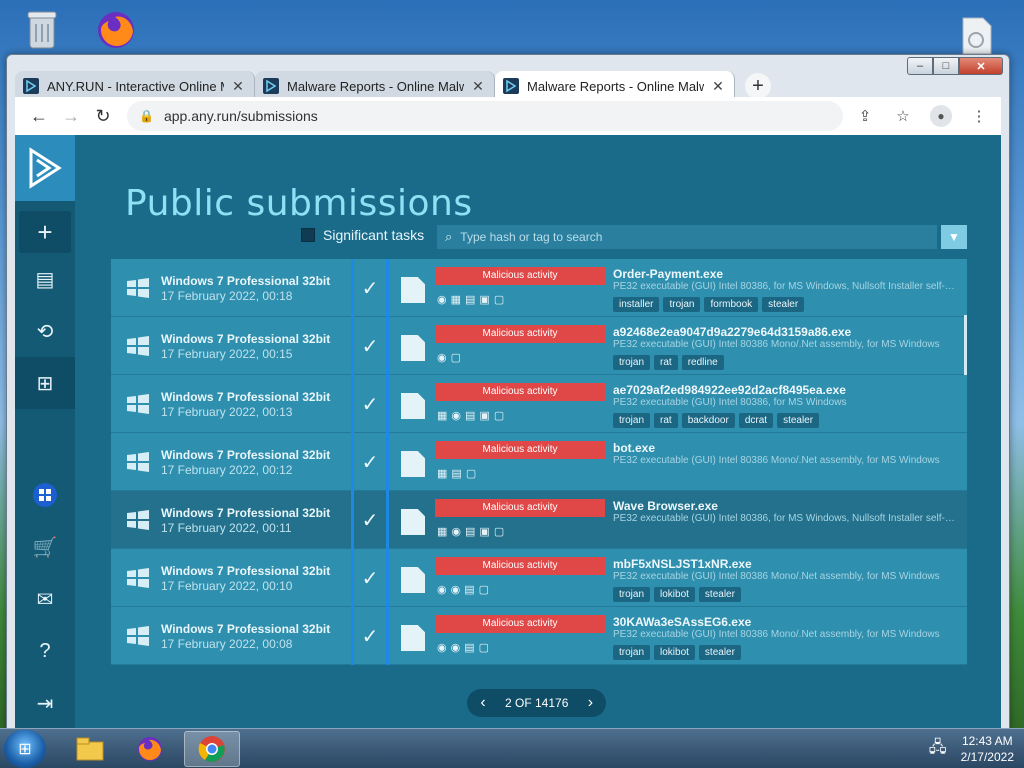 The height and width of the screenshot is (768, 1024). Describe the element at coordinates (146, 116) in the screenshot. I see `lock-icon: 🔒` at that location.